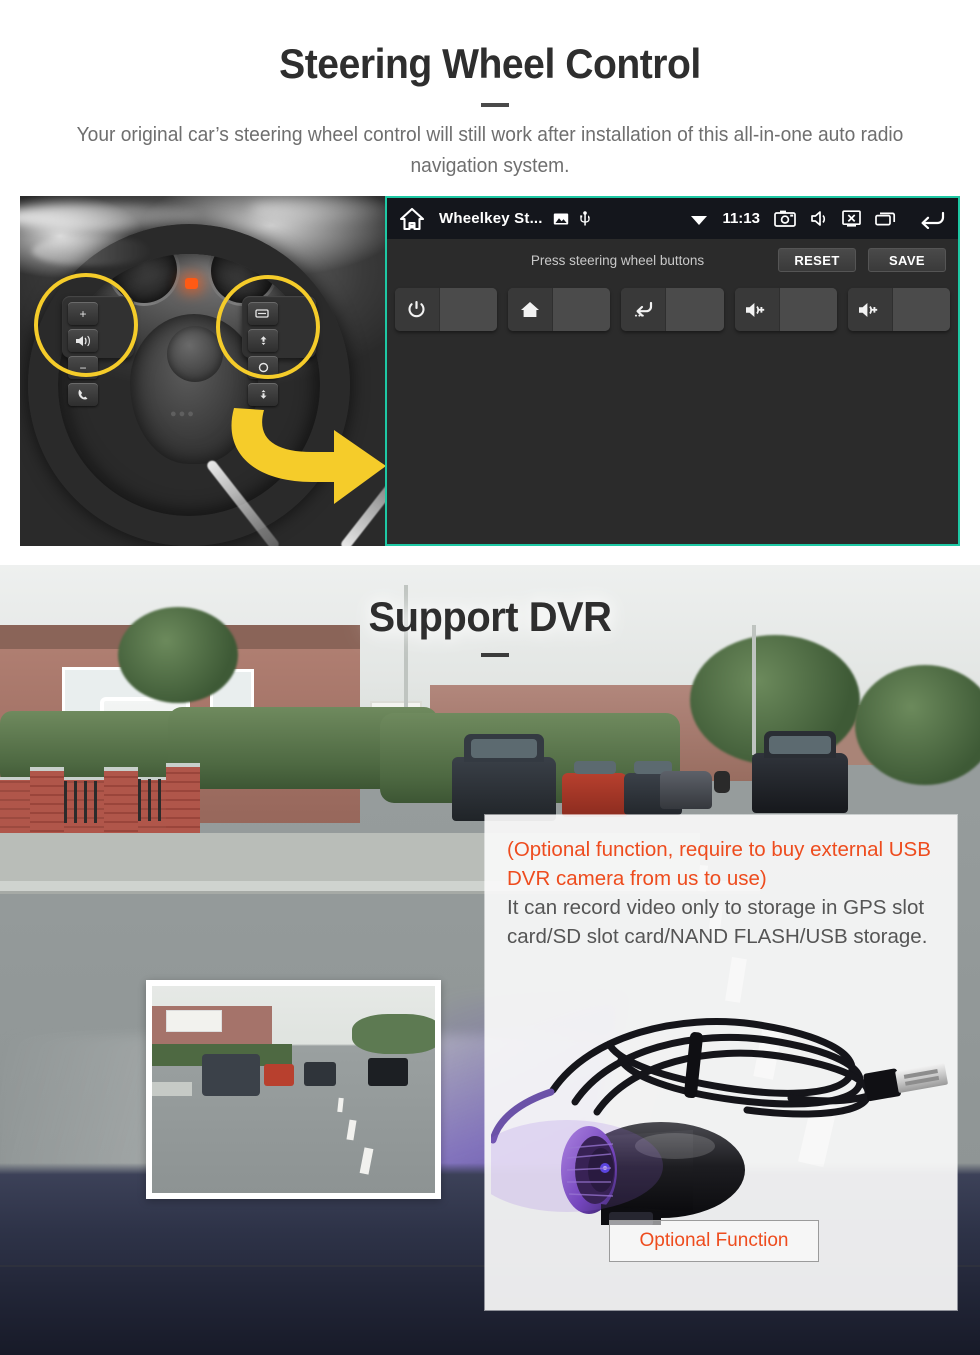 The image size is (980, 1355). I want to click on tree, so click(917, 725).